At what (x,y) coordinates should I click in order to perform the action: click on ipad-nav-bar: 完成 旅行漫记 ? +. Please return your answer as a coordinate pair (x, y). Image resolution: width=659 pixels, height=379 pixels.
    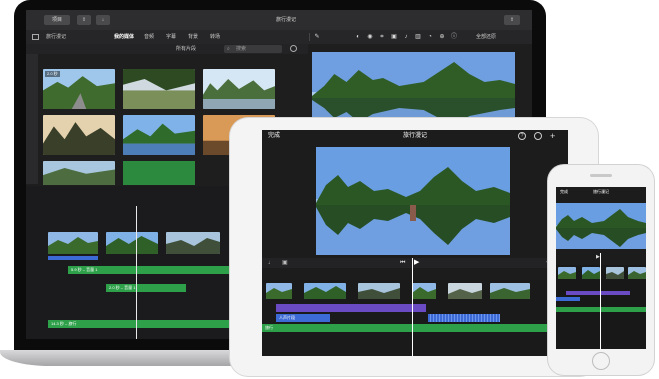
    Looking at the image, I should click on (415, 136).